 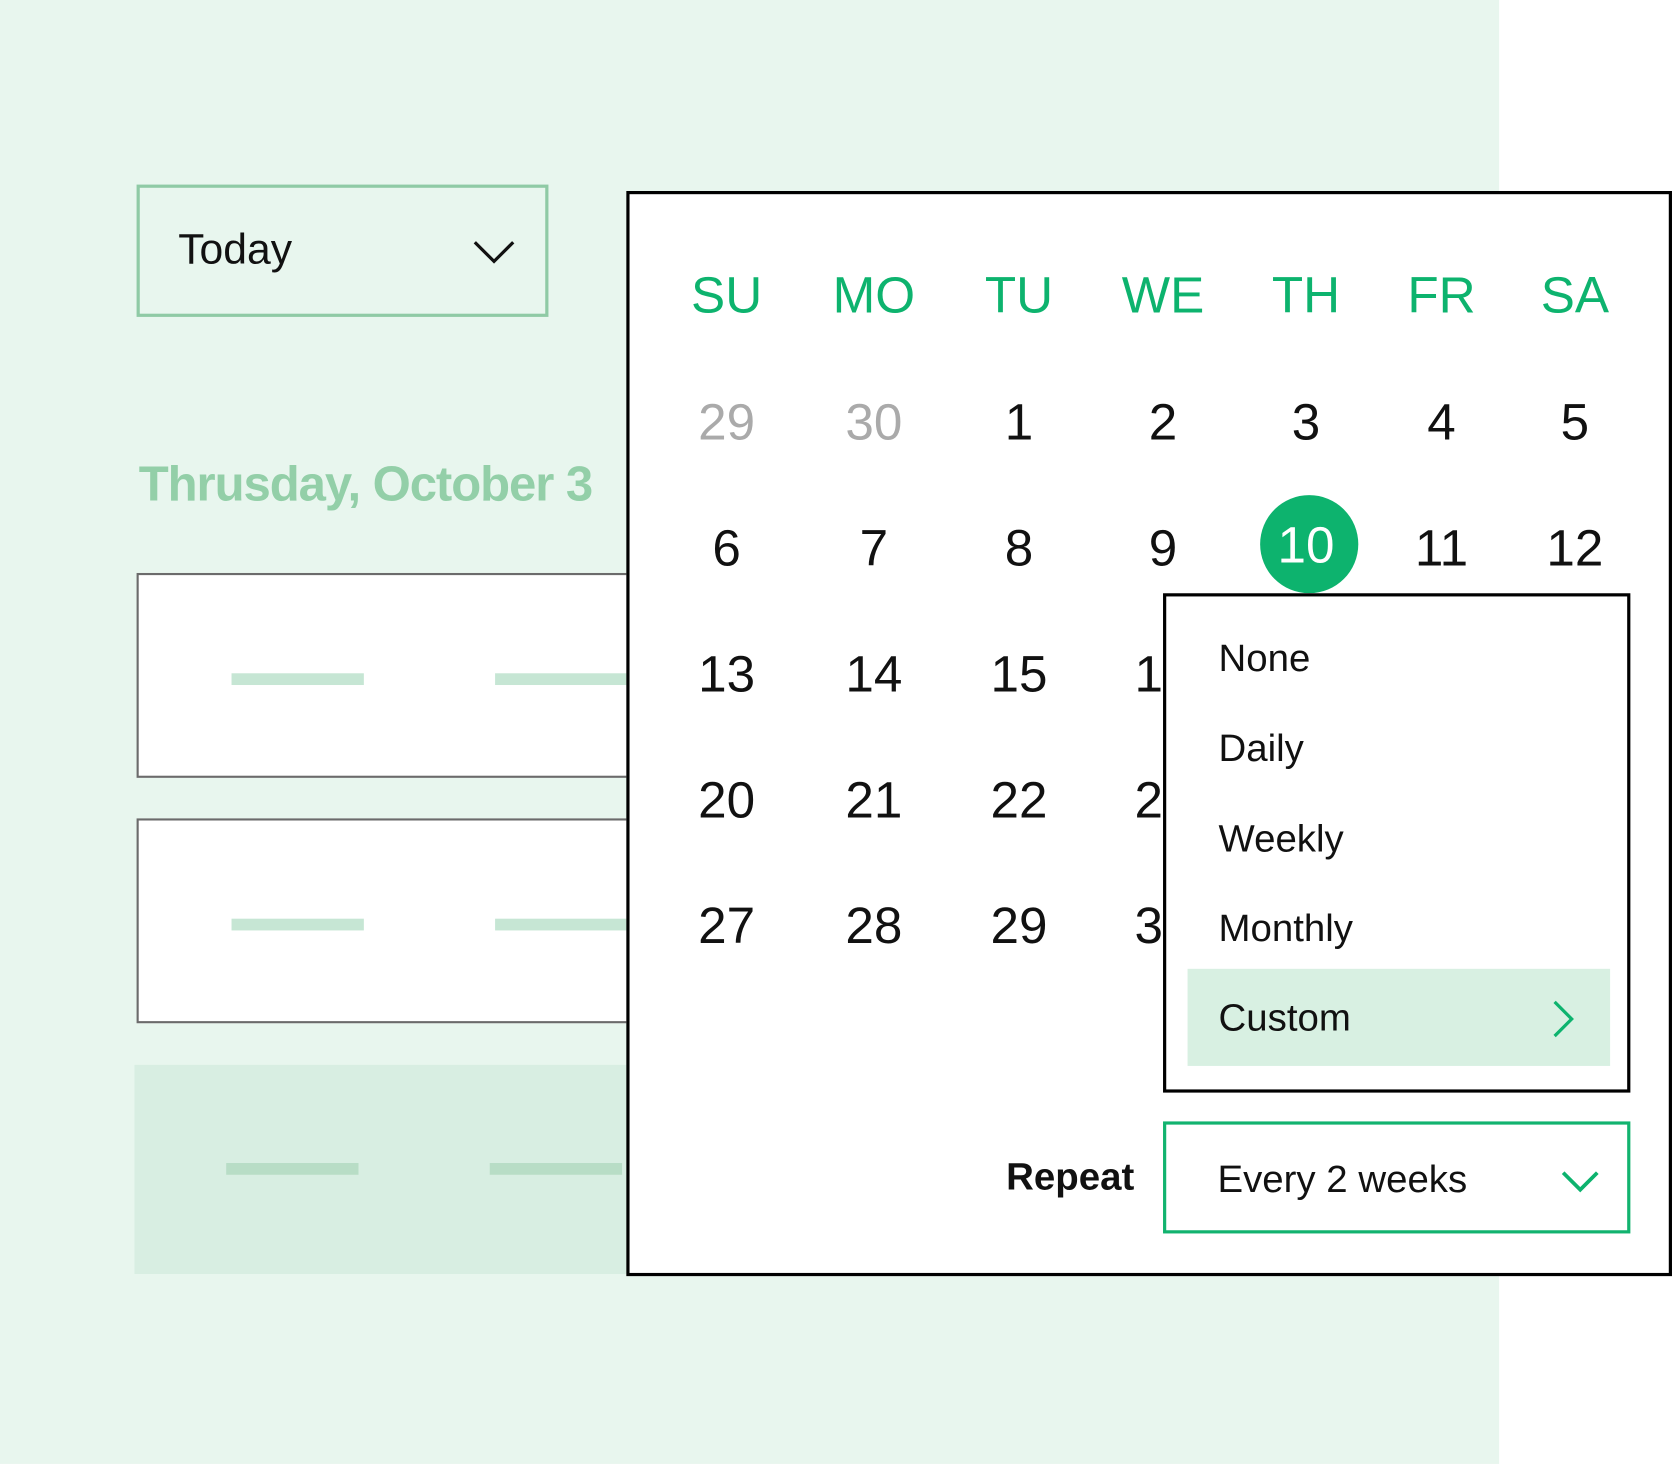 What do you see at coordinates (235, 250) in the screenshot?
I see `today-dropdown-label: Today` at bounding box center [235, 250].